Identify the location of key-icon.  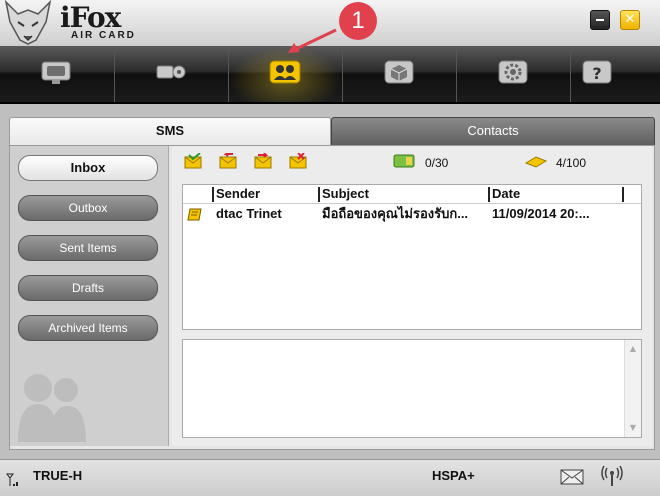
(171, 72).